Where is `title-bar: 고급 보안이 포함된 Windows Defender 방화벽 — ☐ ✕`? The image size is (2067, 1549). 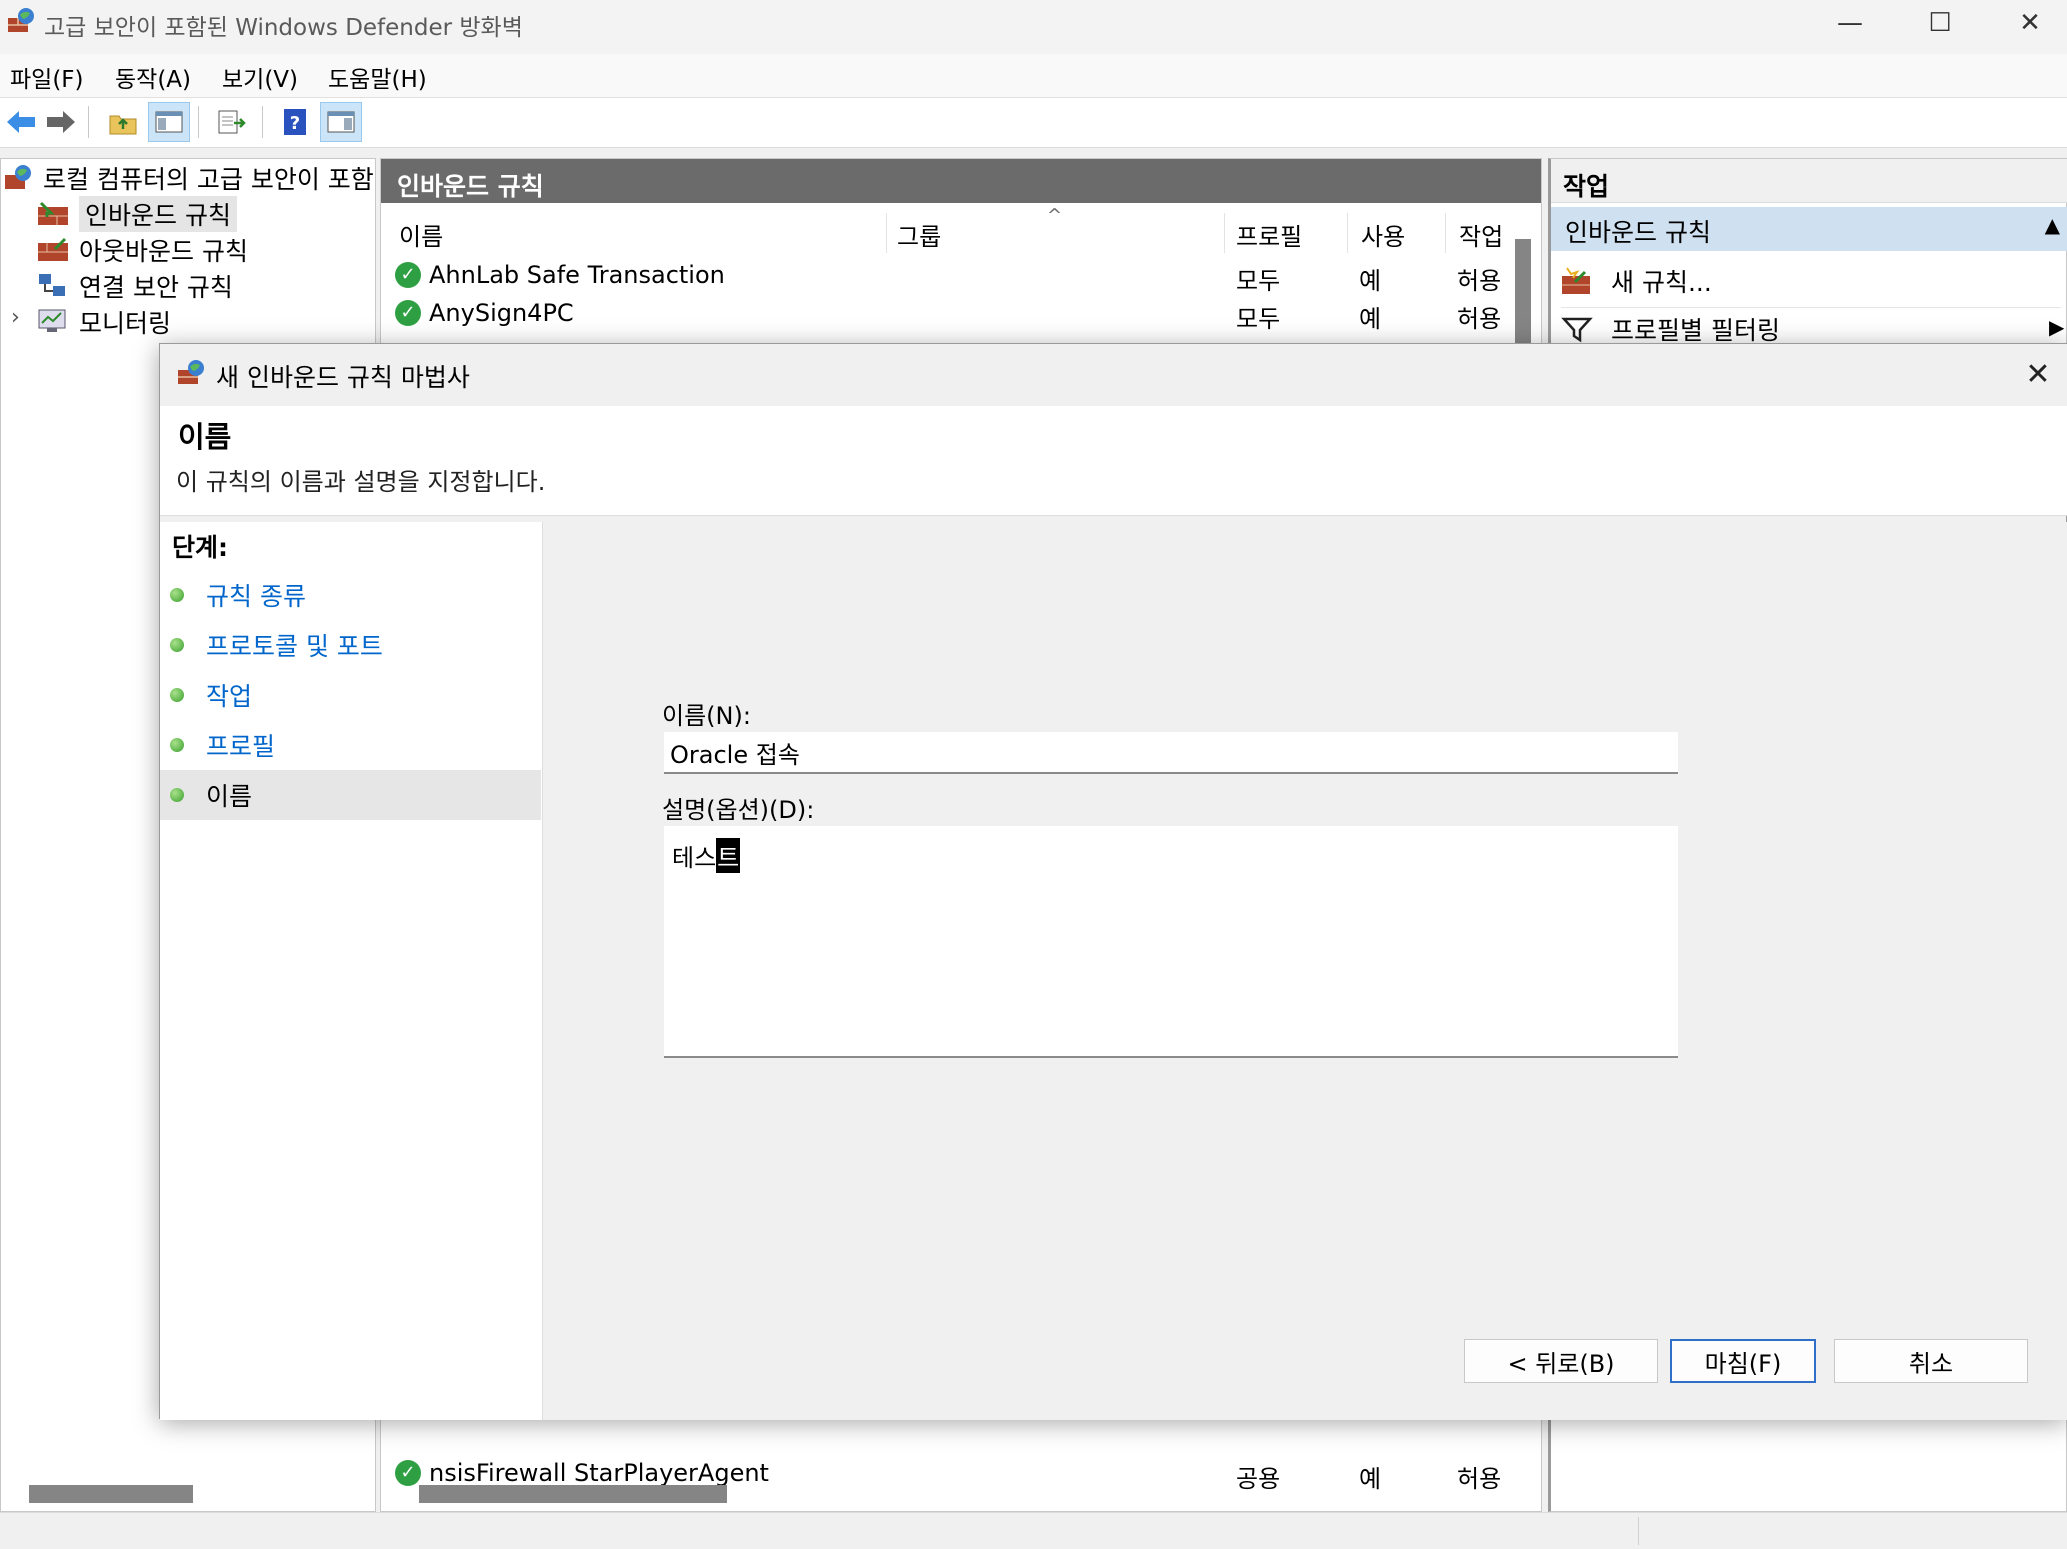 title-bar: 고급 보안이 포함된 Windows Defender 방화벽 — ☐ ✕ is located at coordinates (1033, 27).